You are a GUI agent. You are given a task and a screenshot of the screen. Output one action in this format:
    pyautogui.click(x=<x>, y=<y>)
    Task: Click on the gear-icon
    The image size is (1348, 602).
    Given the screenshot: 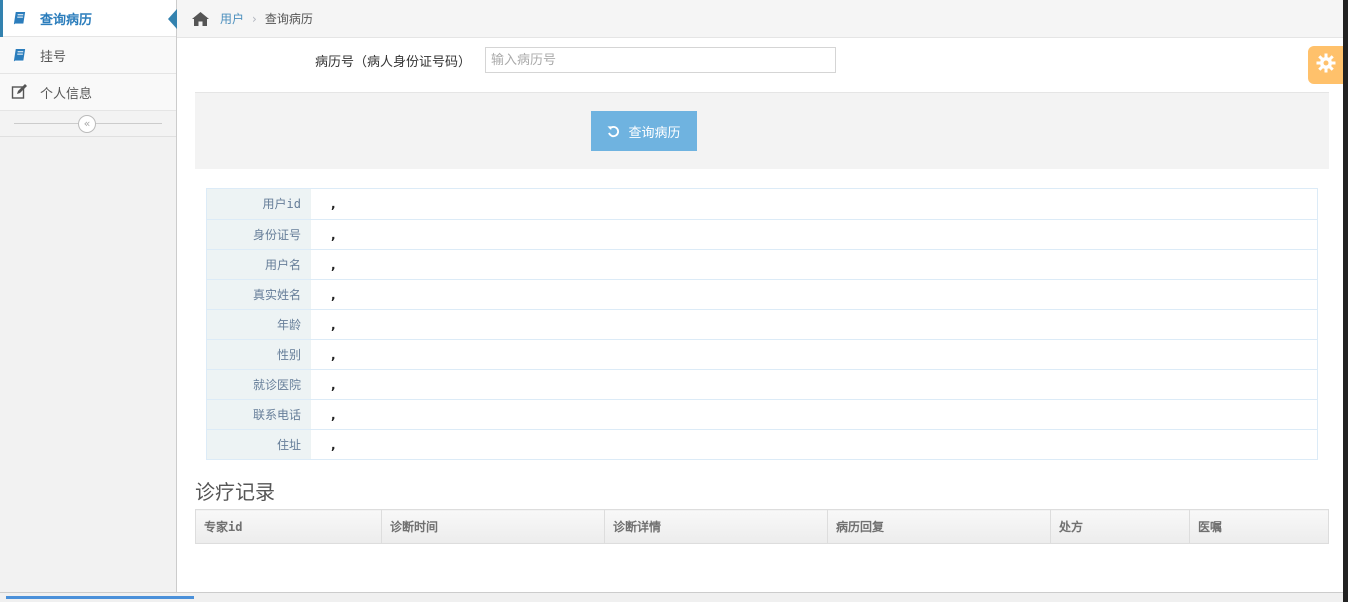 What is the action you would take?
    pyautogui.click(x=1326, y=65)
    